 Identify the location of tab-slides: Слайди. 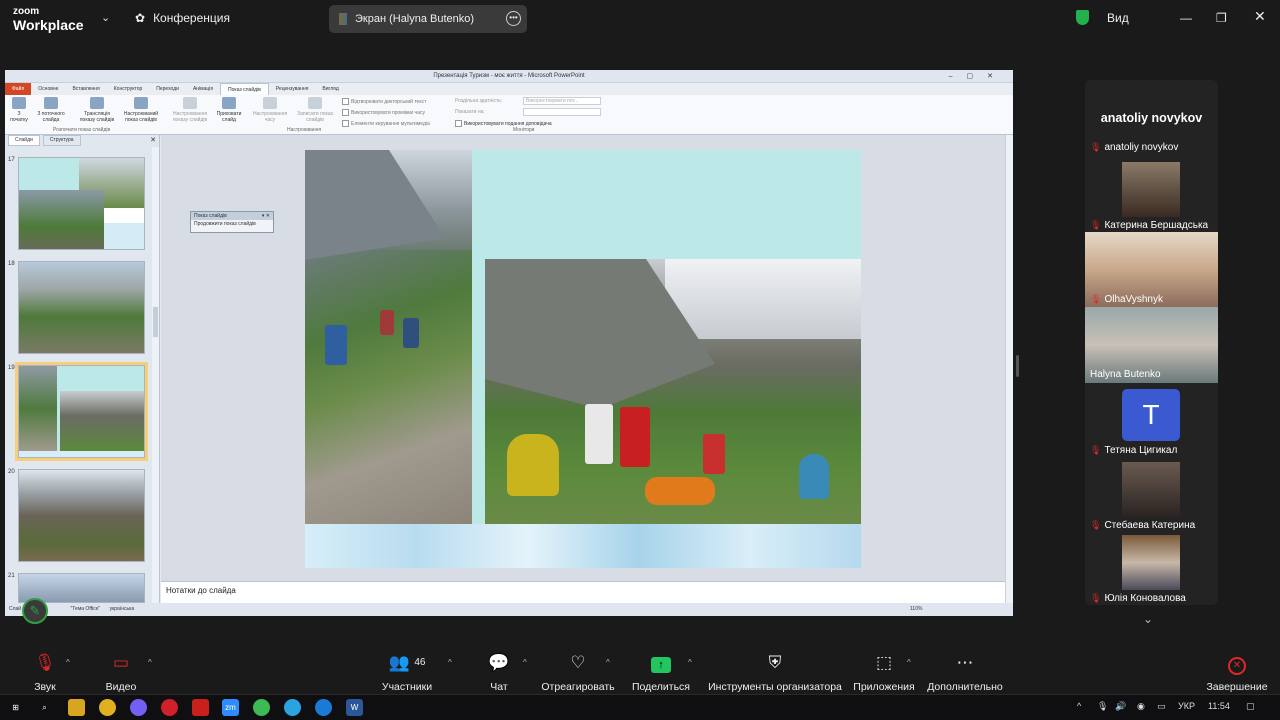
(24, 140).